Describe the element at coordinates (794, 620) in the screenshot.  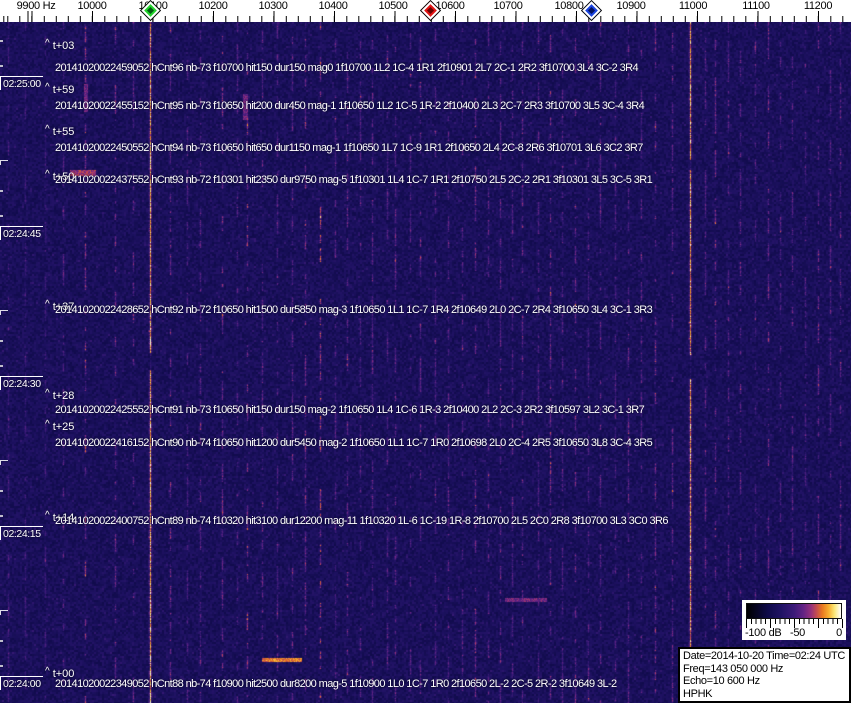
I see `db-scale-legend: -100 dB -50 0` at that location.